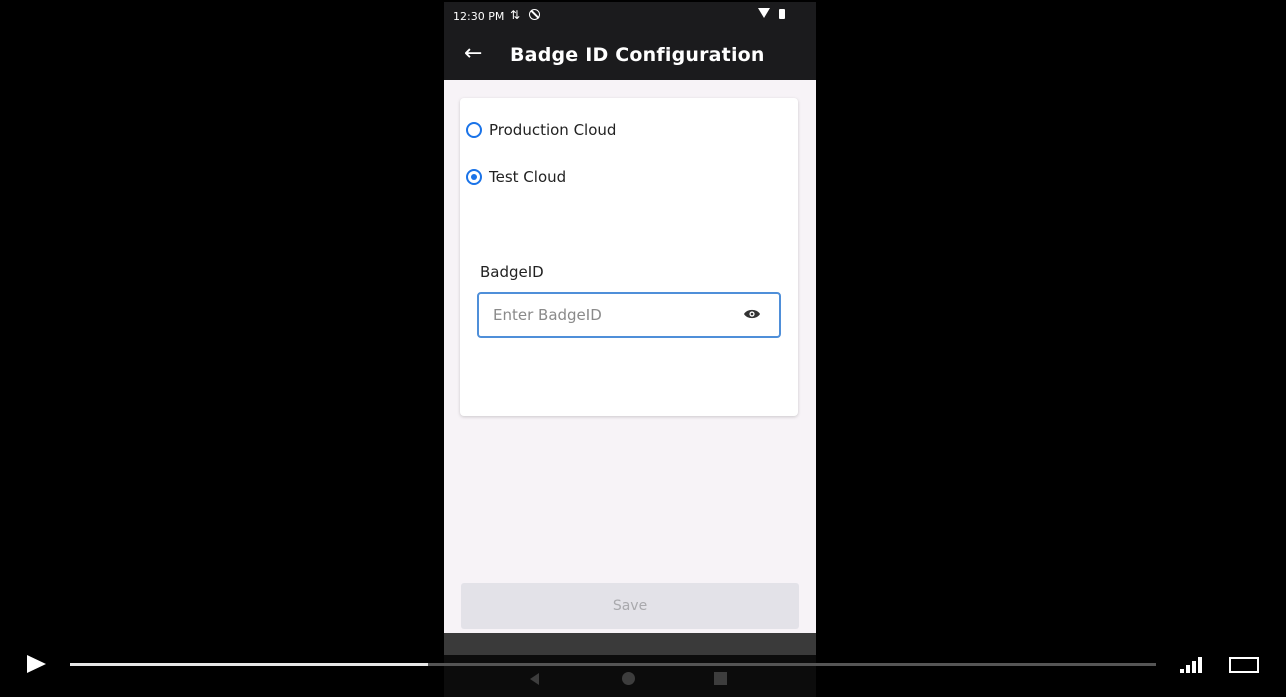 This screenshot has width=1286, height=697. I want to click on radio-button-icon, so click(474, 130).